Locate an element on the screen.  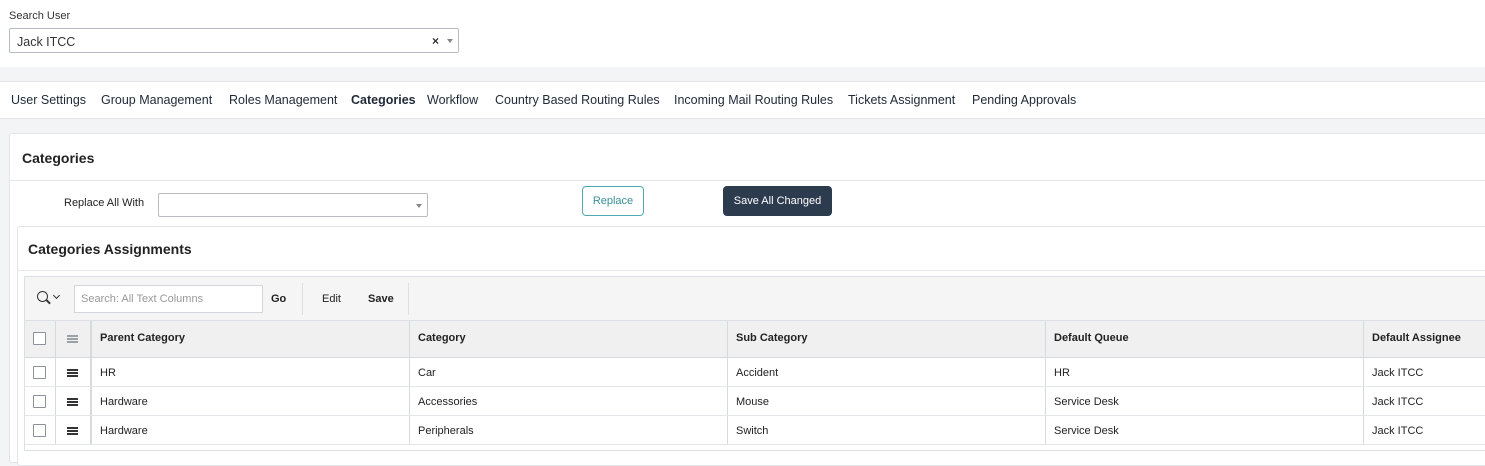
replace-all-with-label: Replace All With is located at coordinates (104, 203).